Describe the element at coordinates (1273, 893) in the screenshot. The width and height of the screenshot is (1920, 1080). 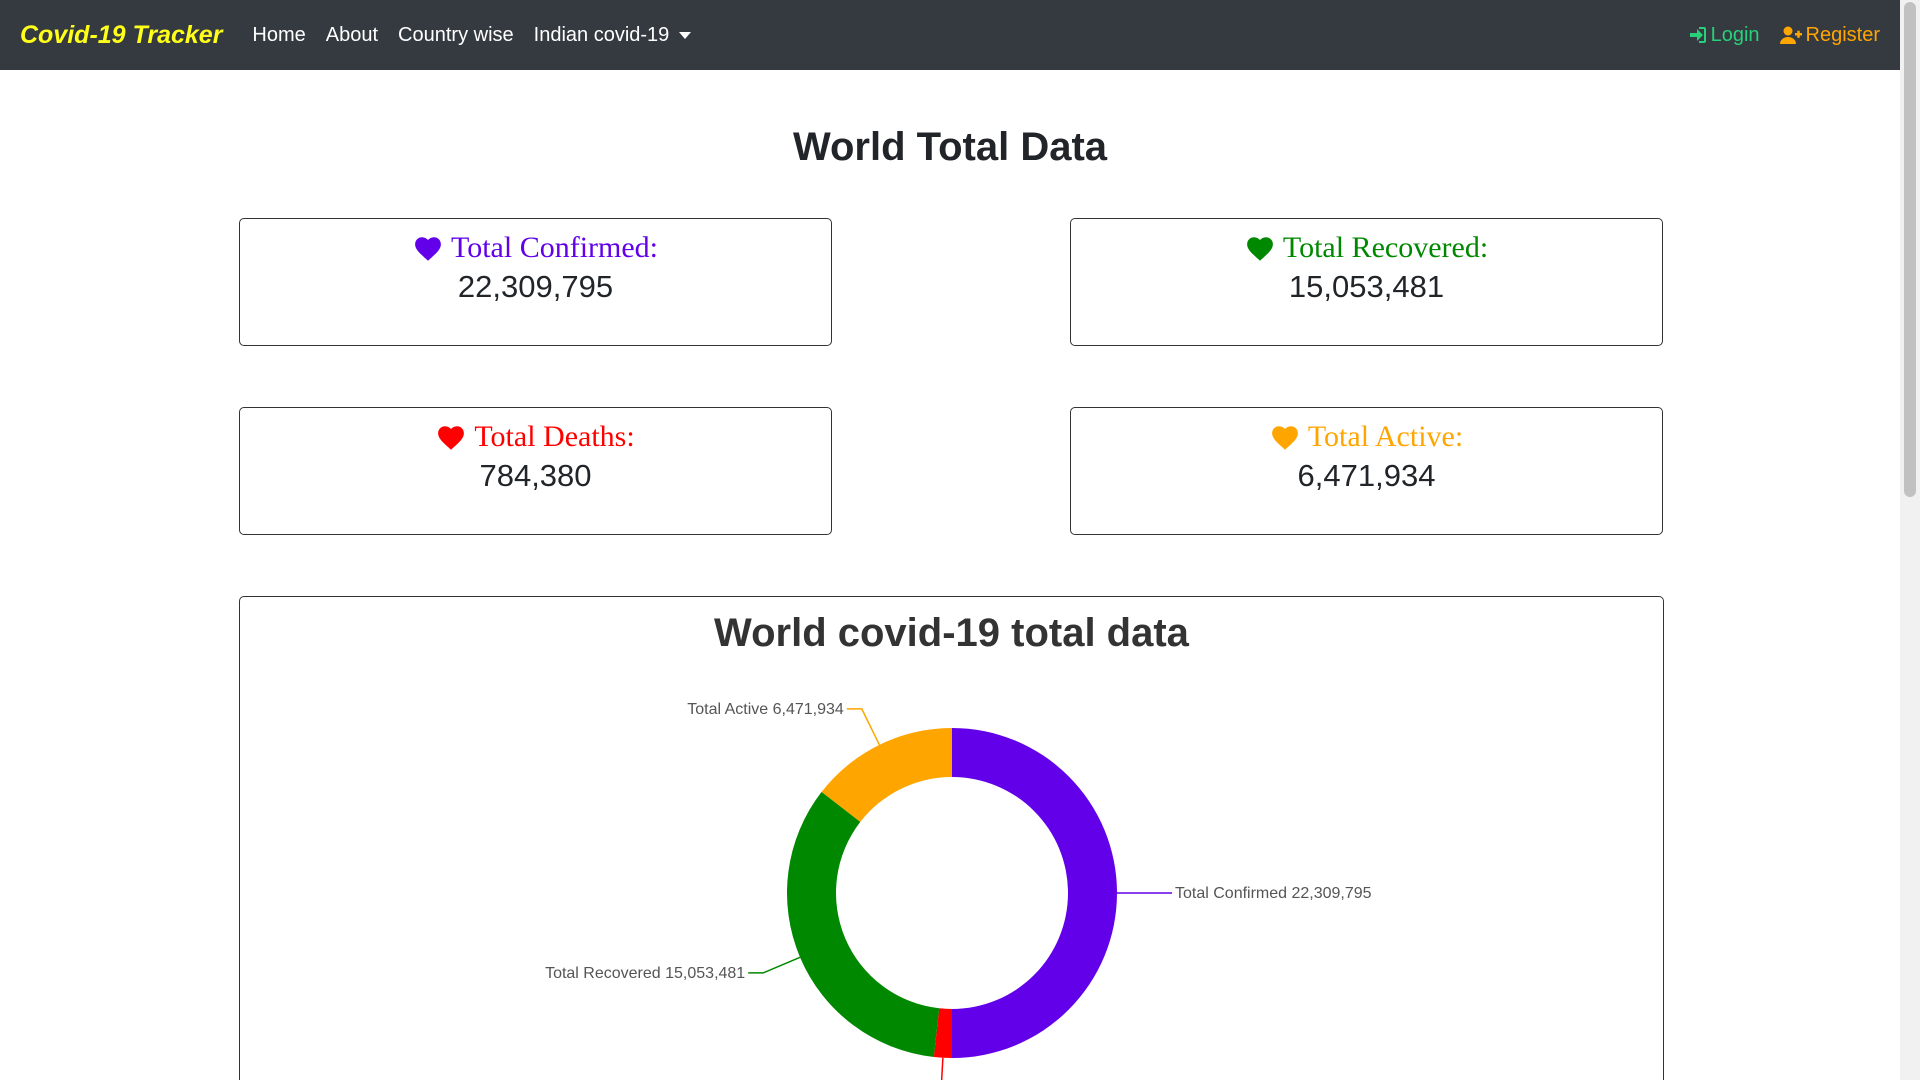
I see `donut-slice-label: Total Confirmed 22,309,795` at that location.